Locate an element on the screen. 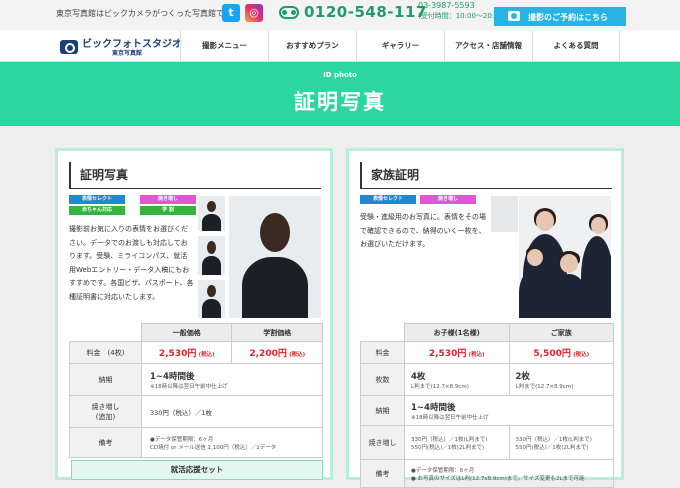 The width and height of the screenshot is (680, 488). hero-banner: ID photo 証明写真 is located at coordinates (340, 94).